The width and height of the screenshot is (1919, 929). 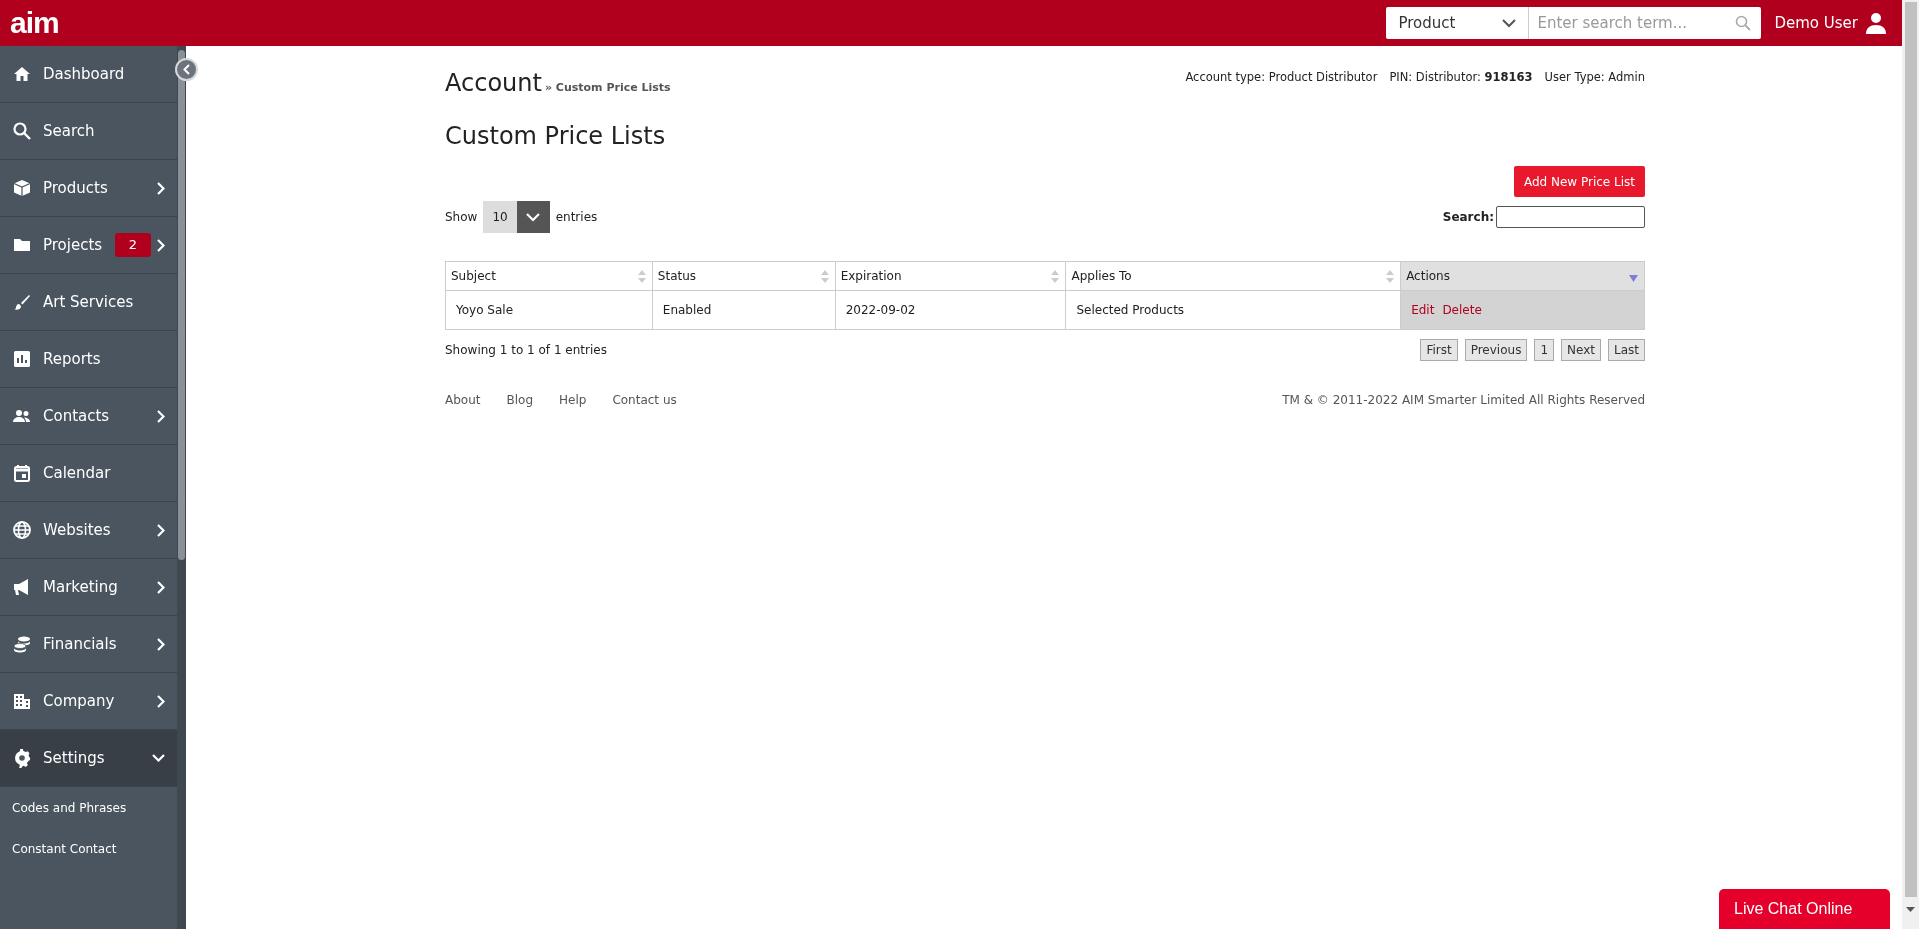 I want to click on pagination-button: First, so click(x=1439, y=350).